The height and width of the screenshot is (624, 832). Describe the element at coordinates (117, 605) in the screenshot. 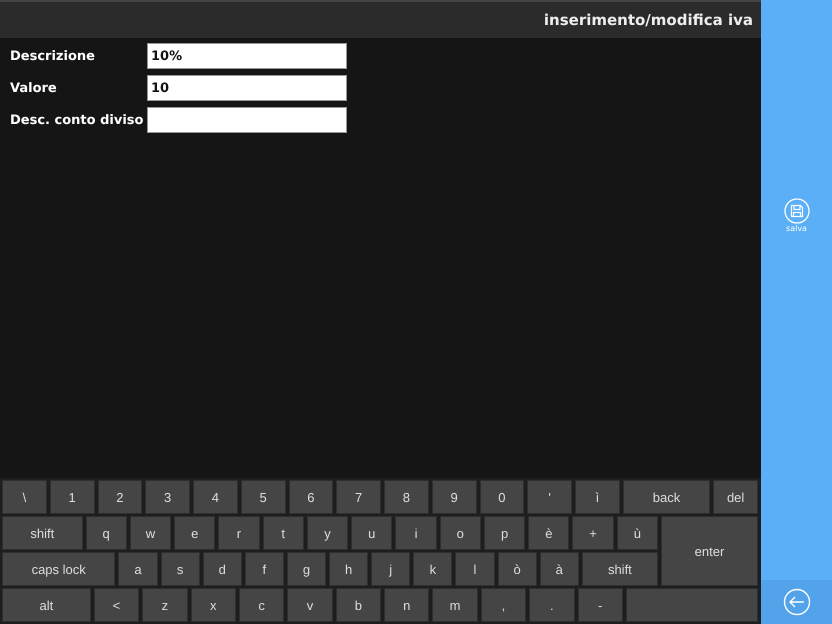

I see `key: <` at that location.